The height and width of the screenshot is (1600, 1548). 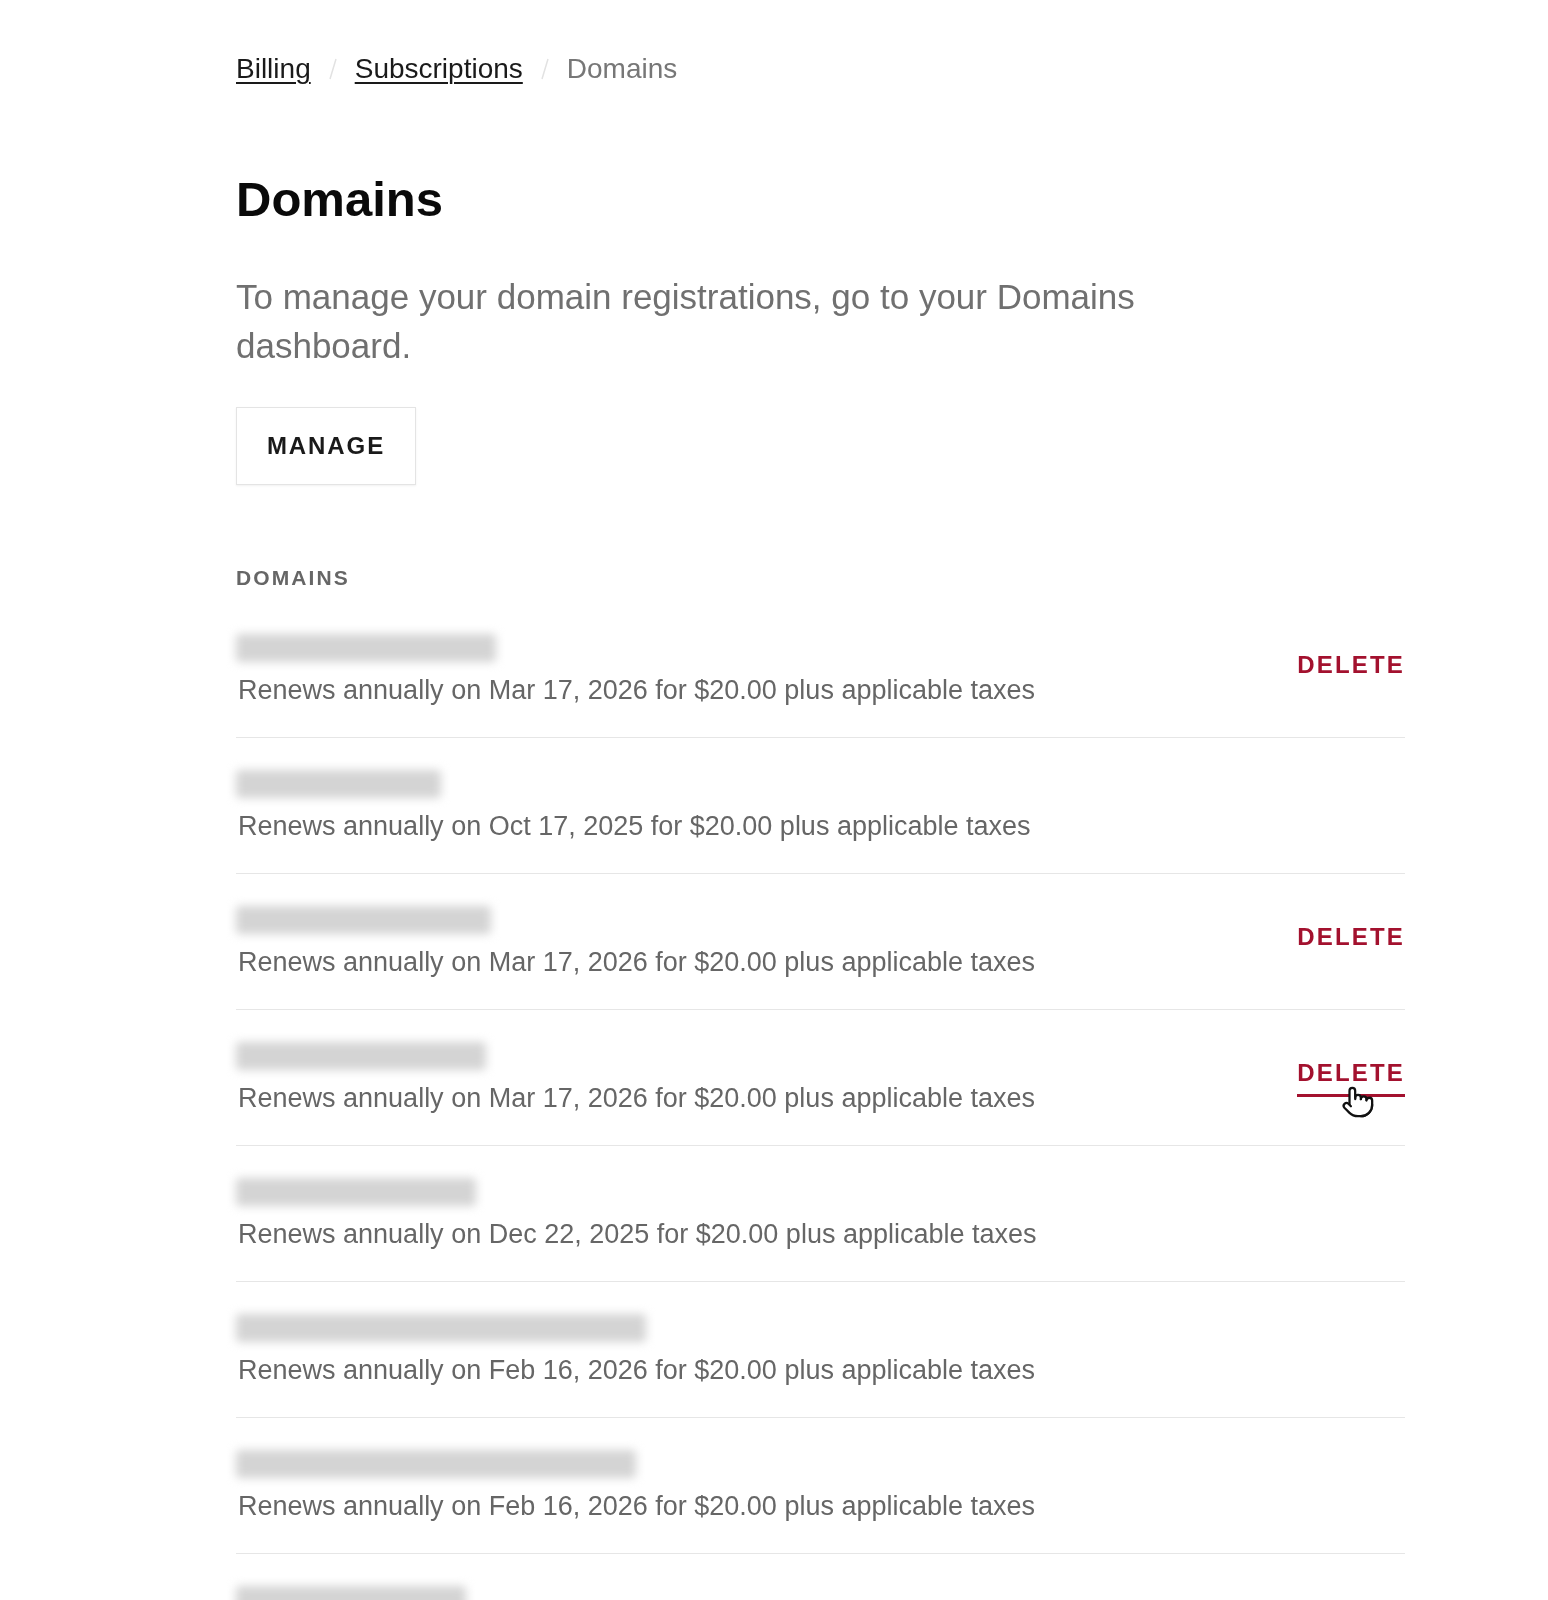 I want to click on description-text: To manage your domain registrations, go to your Domains dashboard., so click(x=686, y=321).